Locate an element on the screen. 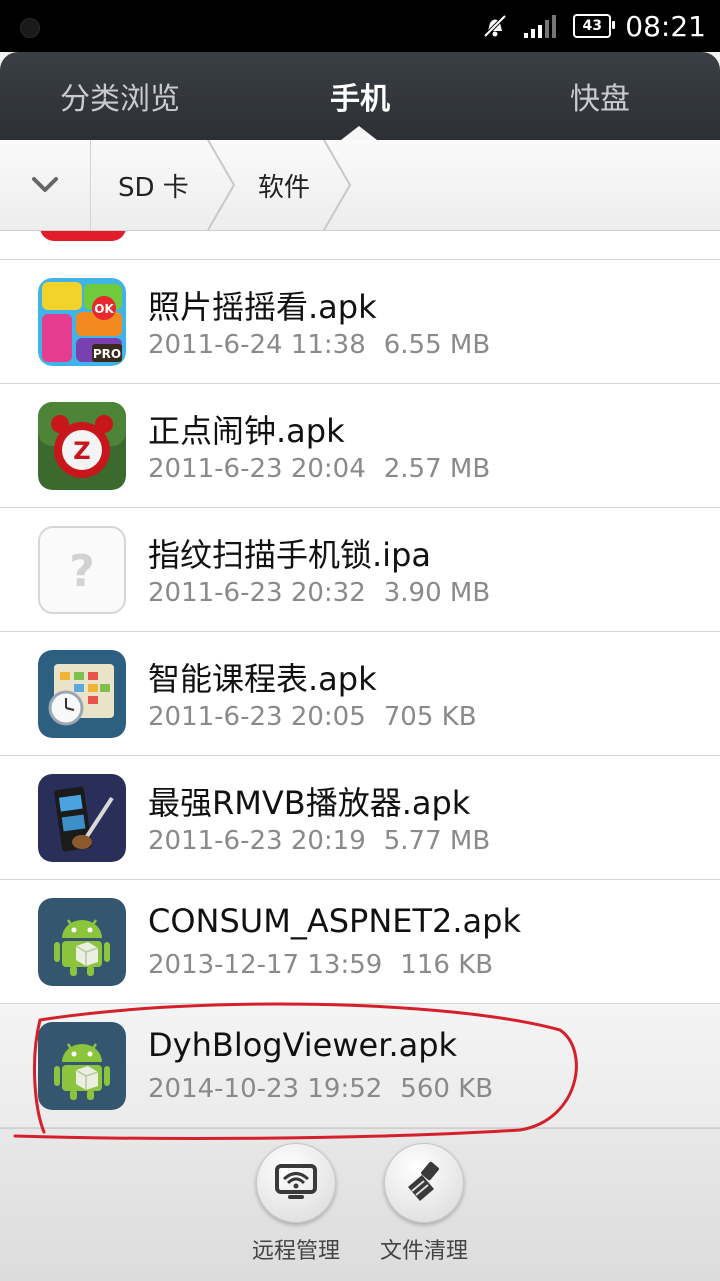  file-name: CONSUM_ASPNET2.apk is located at coordinates (334, 921).